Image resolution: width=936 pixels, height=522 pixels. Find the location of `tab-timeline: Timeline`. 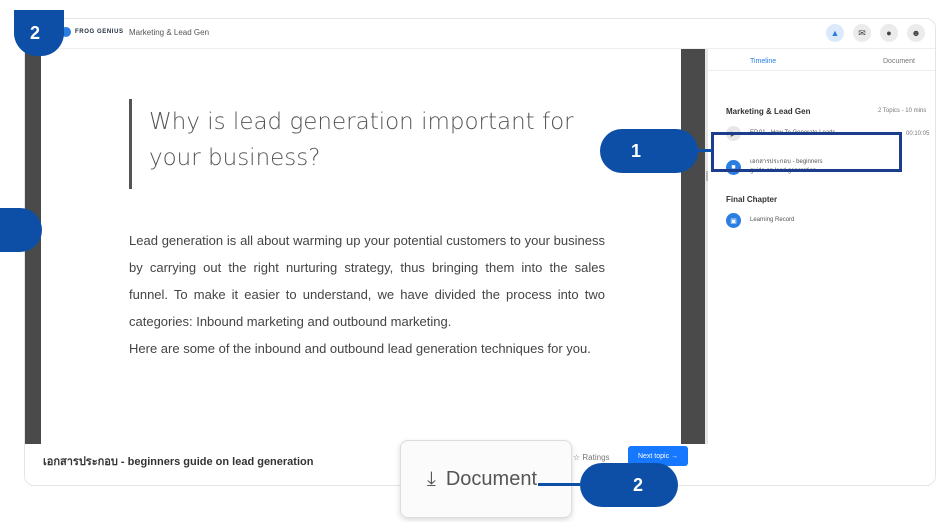

tab-timeline: Timeline is located at coordinates (763, 61).